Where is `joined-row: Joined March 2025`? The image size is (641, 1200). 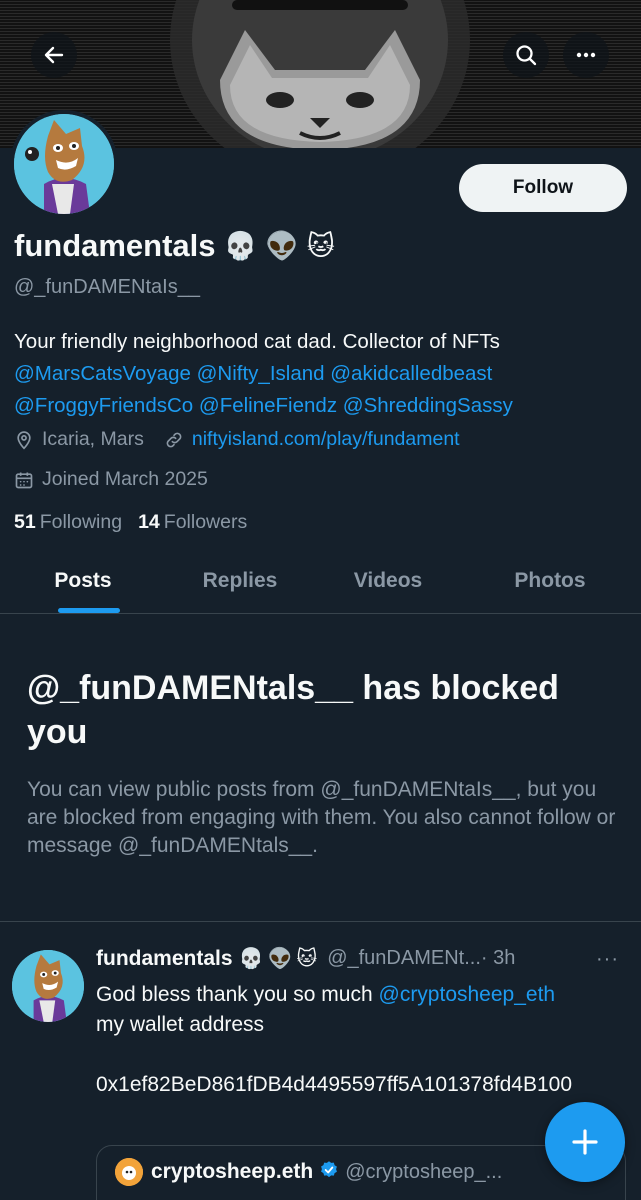 joined-row: Joined March 2025 is located at coordinates (111, 479).